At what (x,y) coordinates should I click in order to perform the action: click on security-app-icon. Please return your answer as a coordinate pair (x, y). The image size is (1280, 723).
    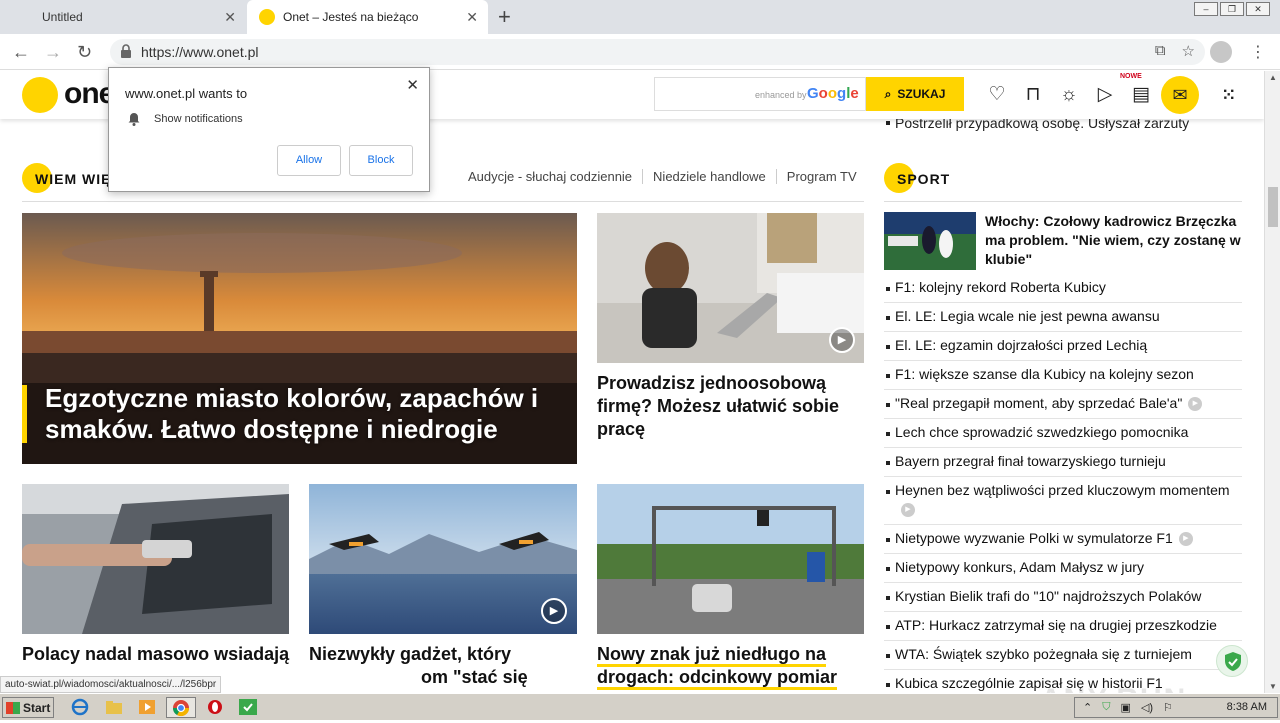
    Looking at the image, I should click on (248, 707).